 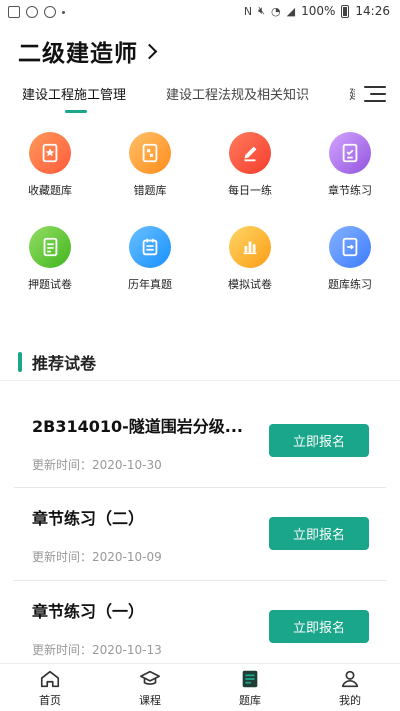 I want to click on tab-construction-law: 建设工程法规及相关知识, so click(x=237, y=93).